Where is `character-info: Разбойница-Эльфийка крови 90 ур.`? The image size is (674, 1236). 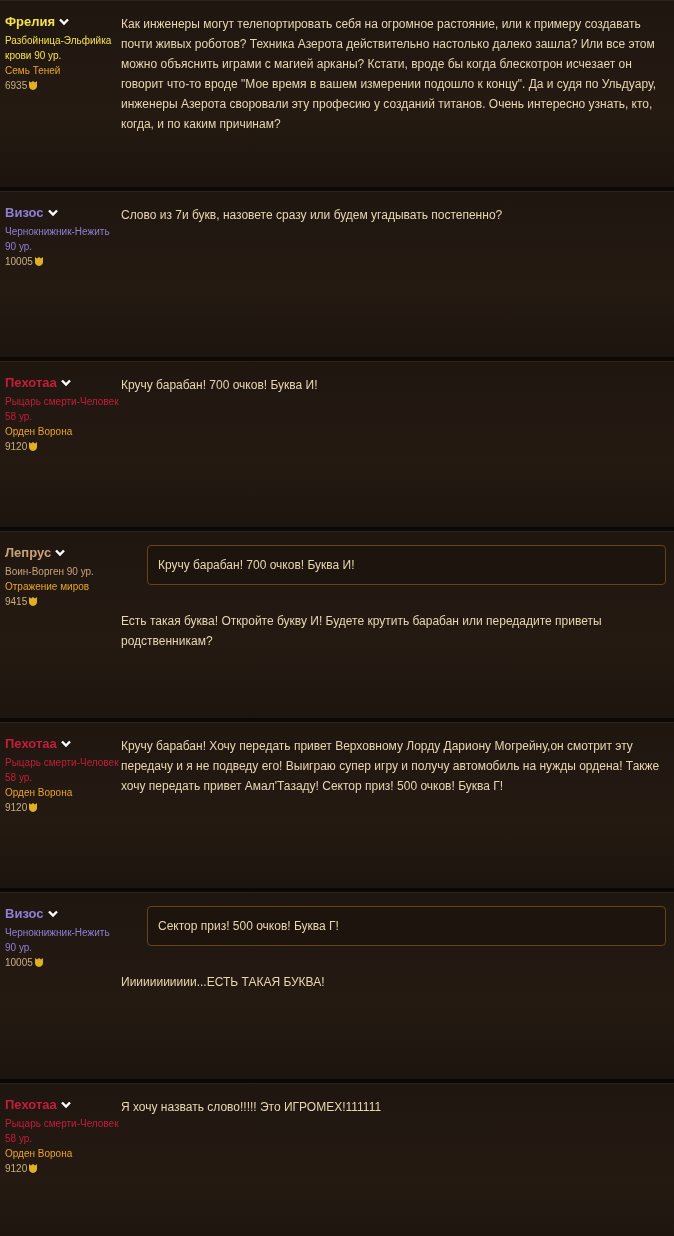 character-info: Разбойница-Эльфийка крови 90 ур. is located at coordinates (59, 48).